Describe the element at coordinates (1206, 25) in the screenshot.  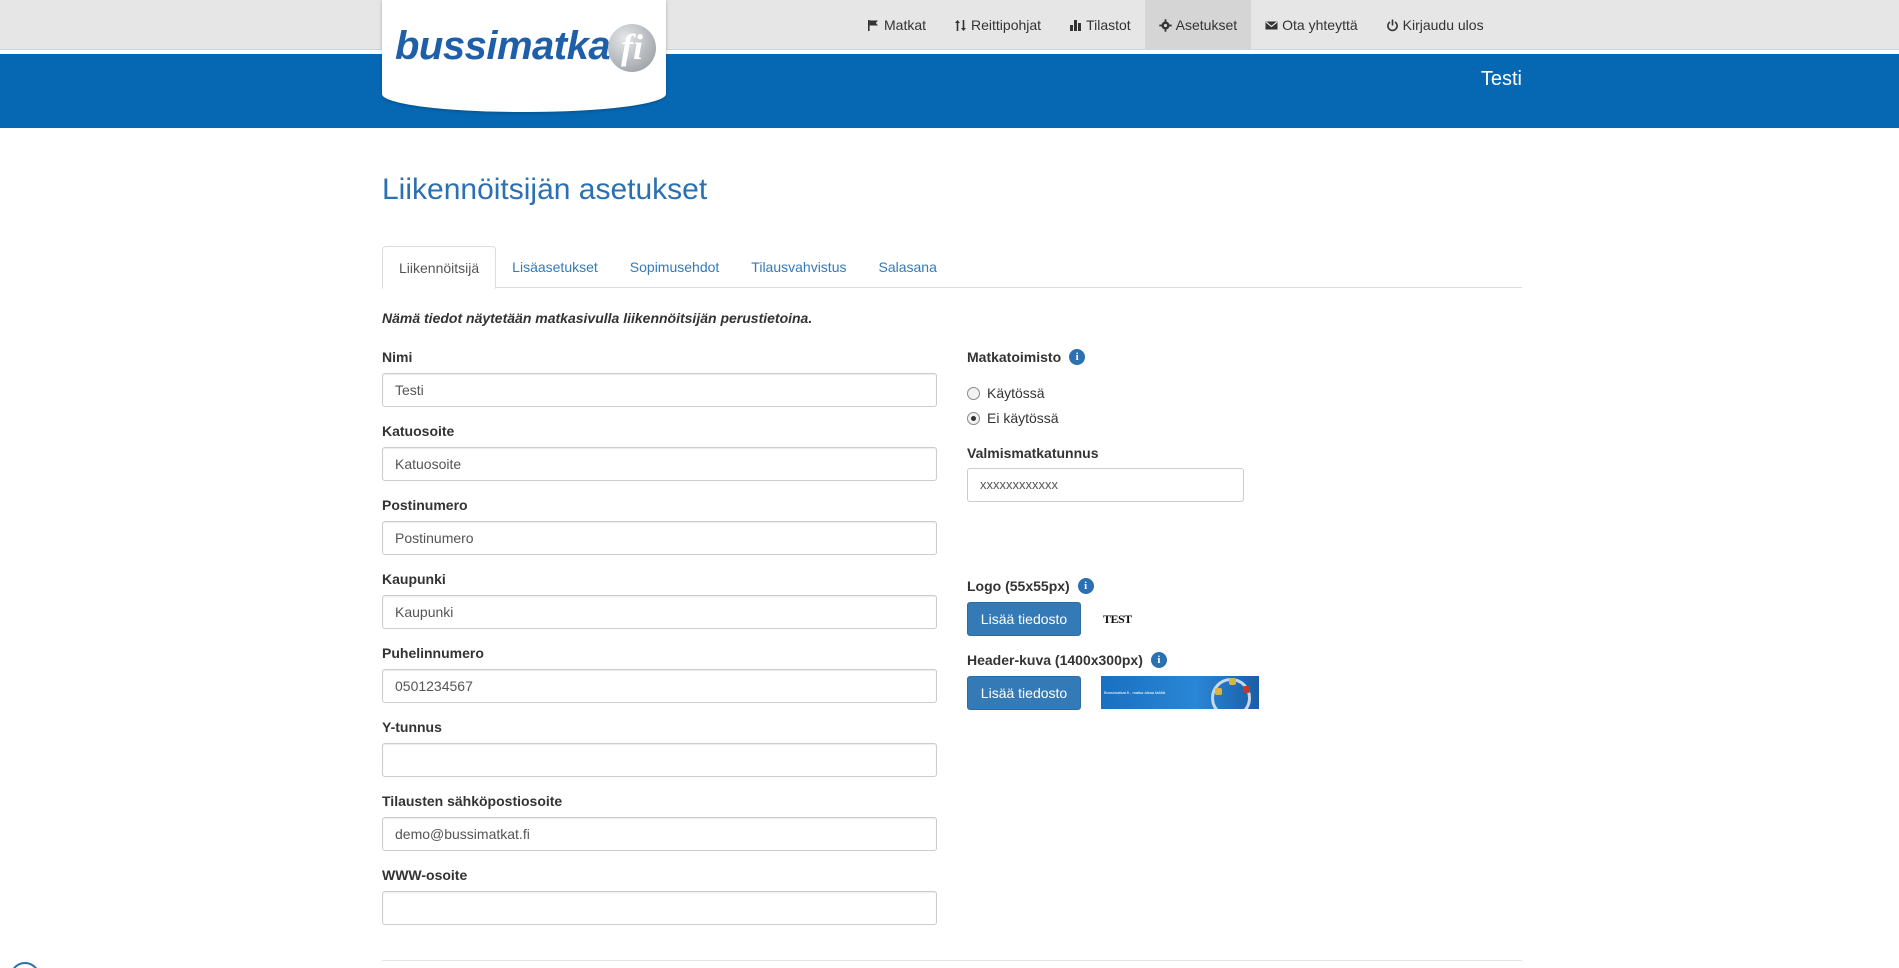
I see `nav-label: Asetukset` at that location.